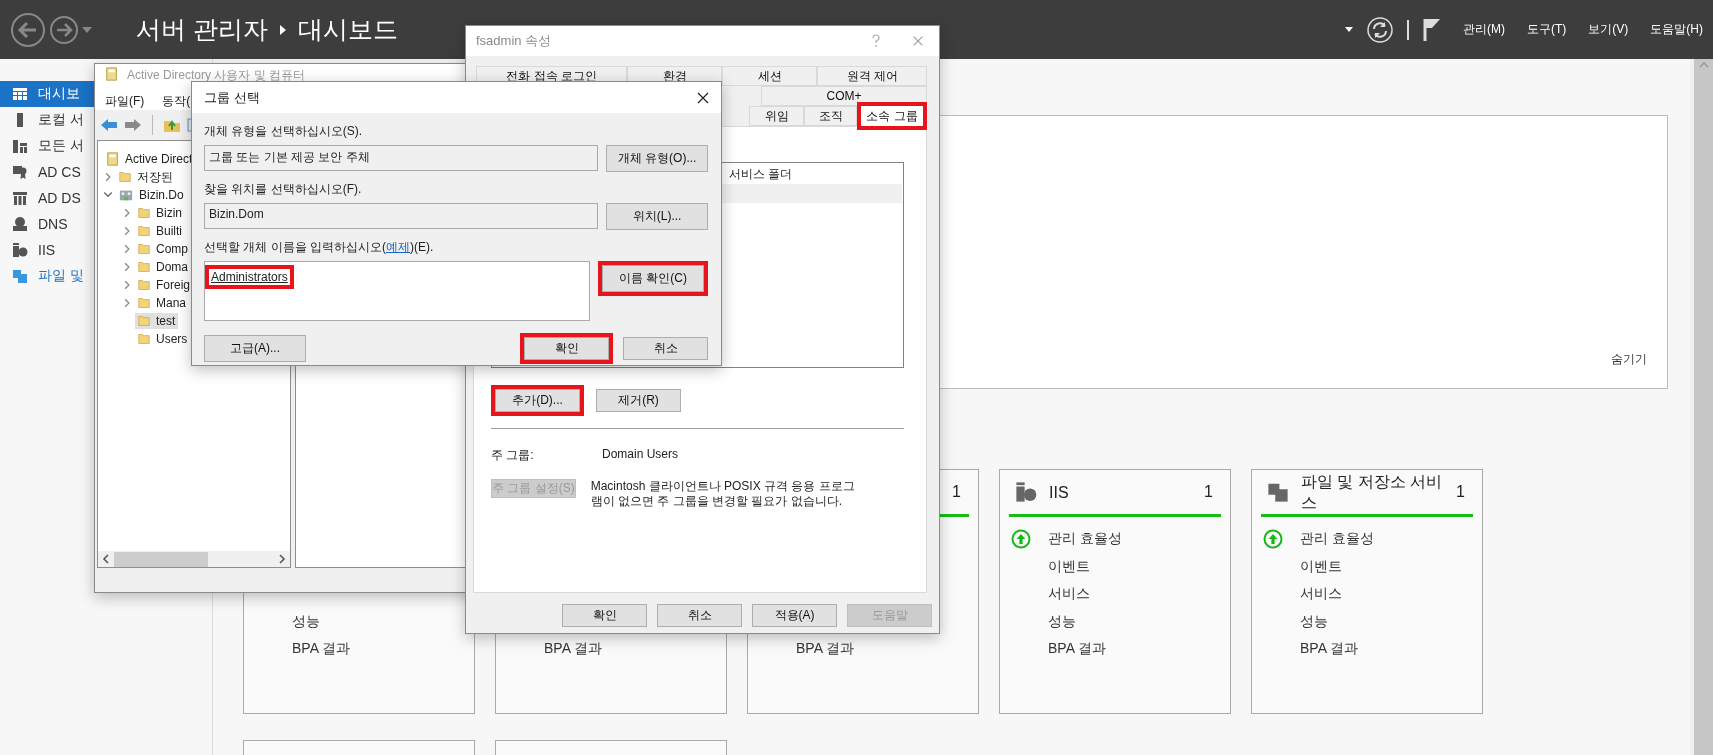 This screenshot has width=1713, height=755. What do you see at coordinates (513, 455) in the screenshot?
I see `field-label: 주 그룹:` at bounding box center [513, 455].